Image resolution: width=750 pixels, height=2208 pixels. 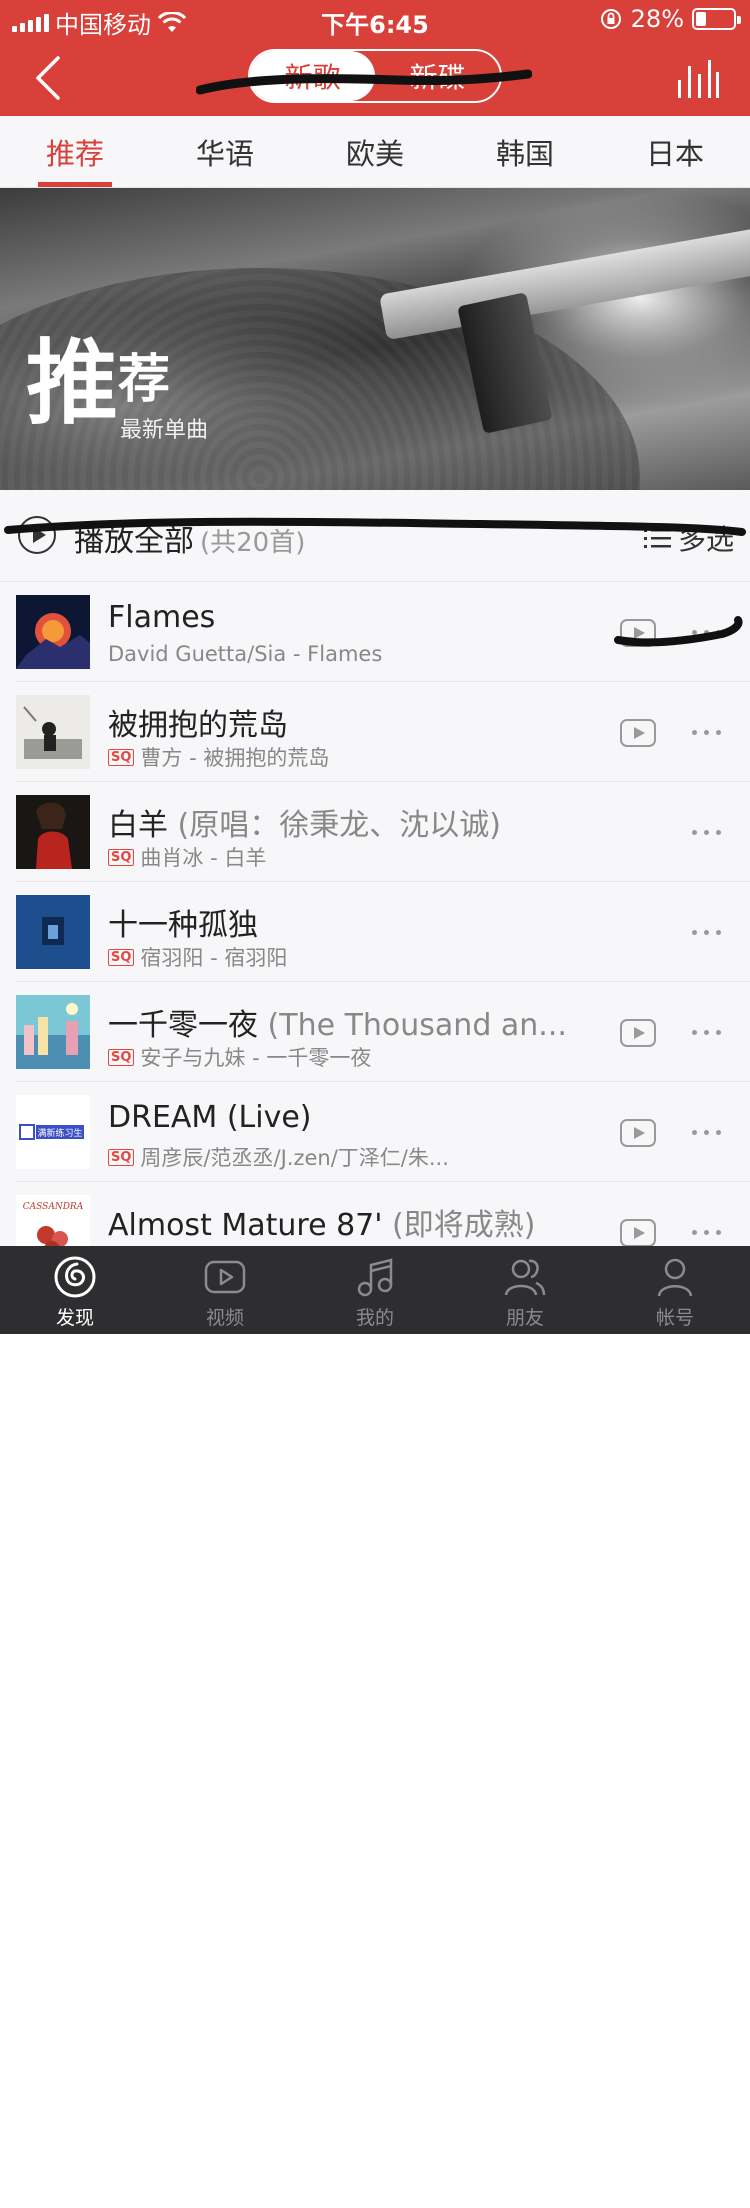 What do you see at coordinates (312, 76) in the screenshot?
I see `segment-new-songs: 新歌` at bounding box center [312, 76].